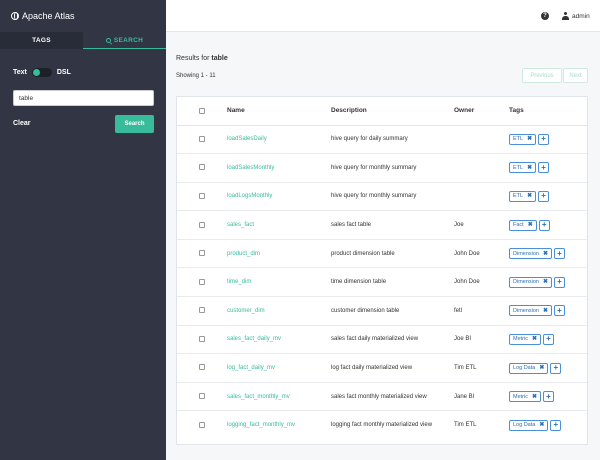 The width and height of the screenshot is (600, 460). What do you see at coordinates (392, 282) in the screenshot?
I see `row-description: time dimension table` at bounding box center [392, 282].